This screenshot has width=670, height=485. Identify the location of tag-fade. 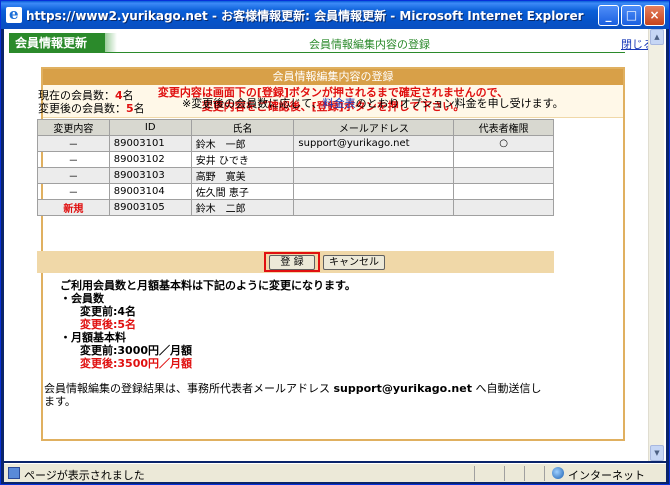
(111, 43).